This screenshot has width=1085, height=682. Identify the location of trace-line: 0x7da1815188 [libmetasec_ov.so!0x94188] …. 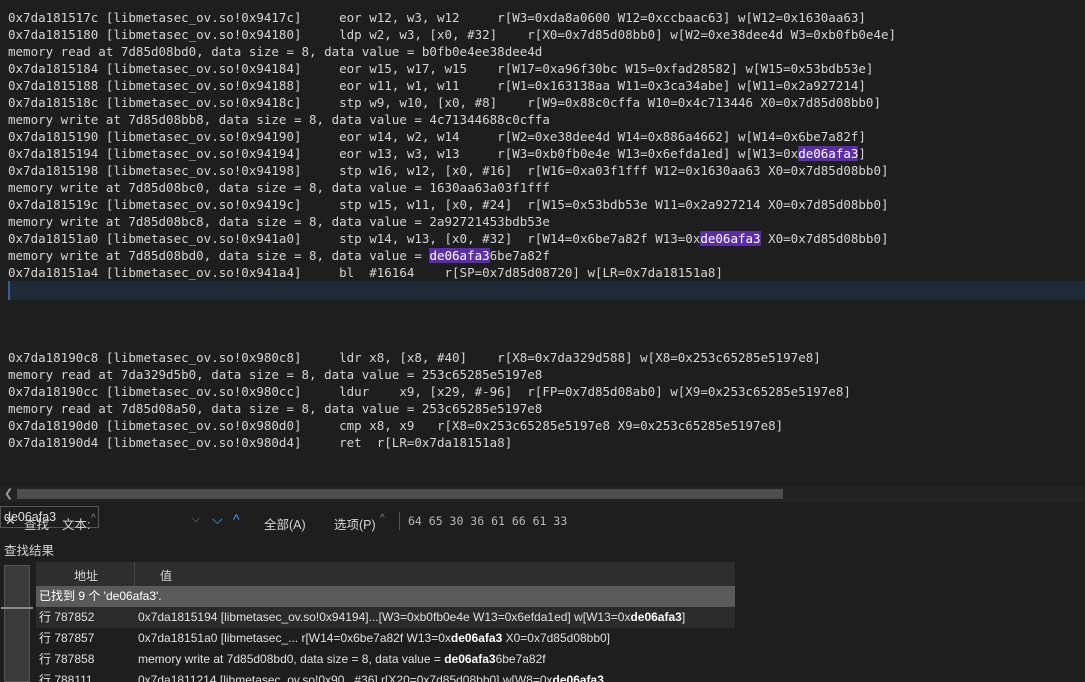
(437, 85).